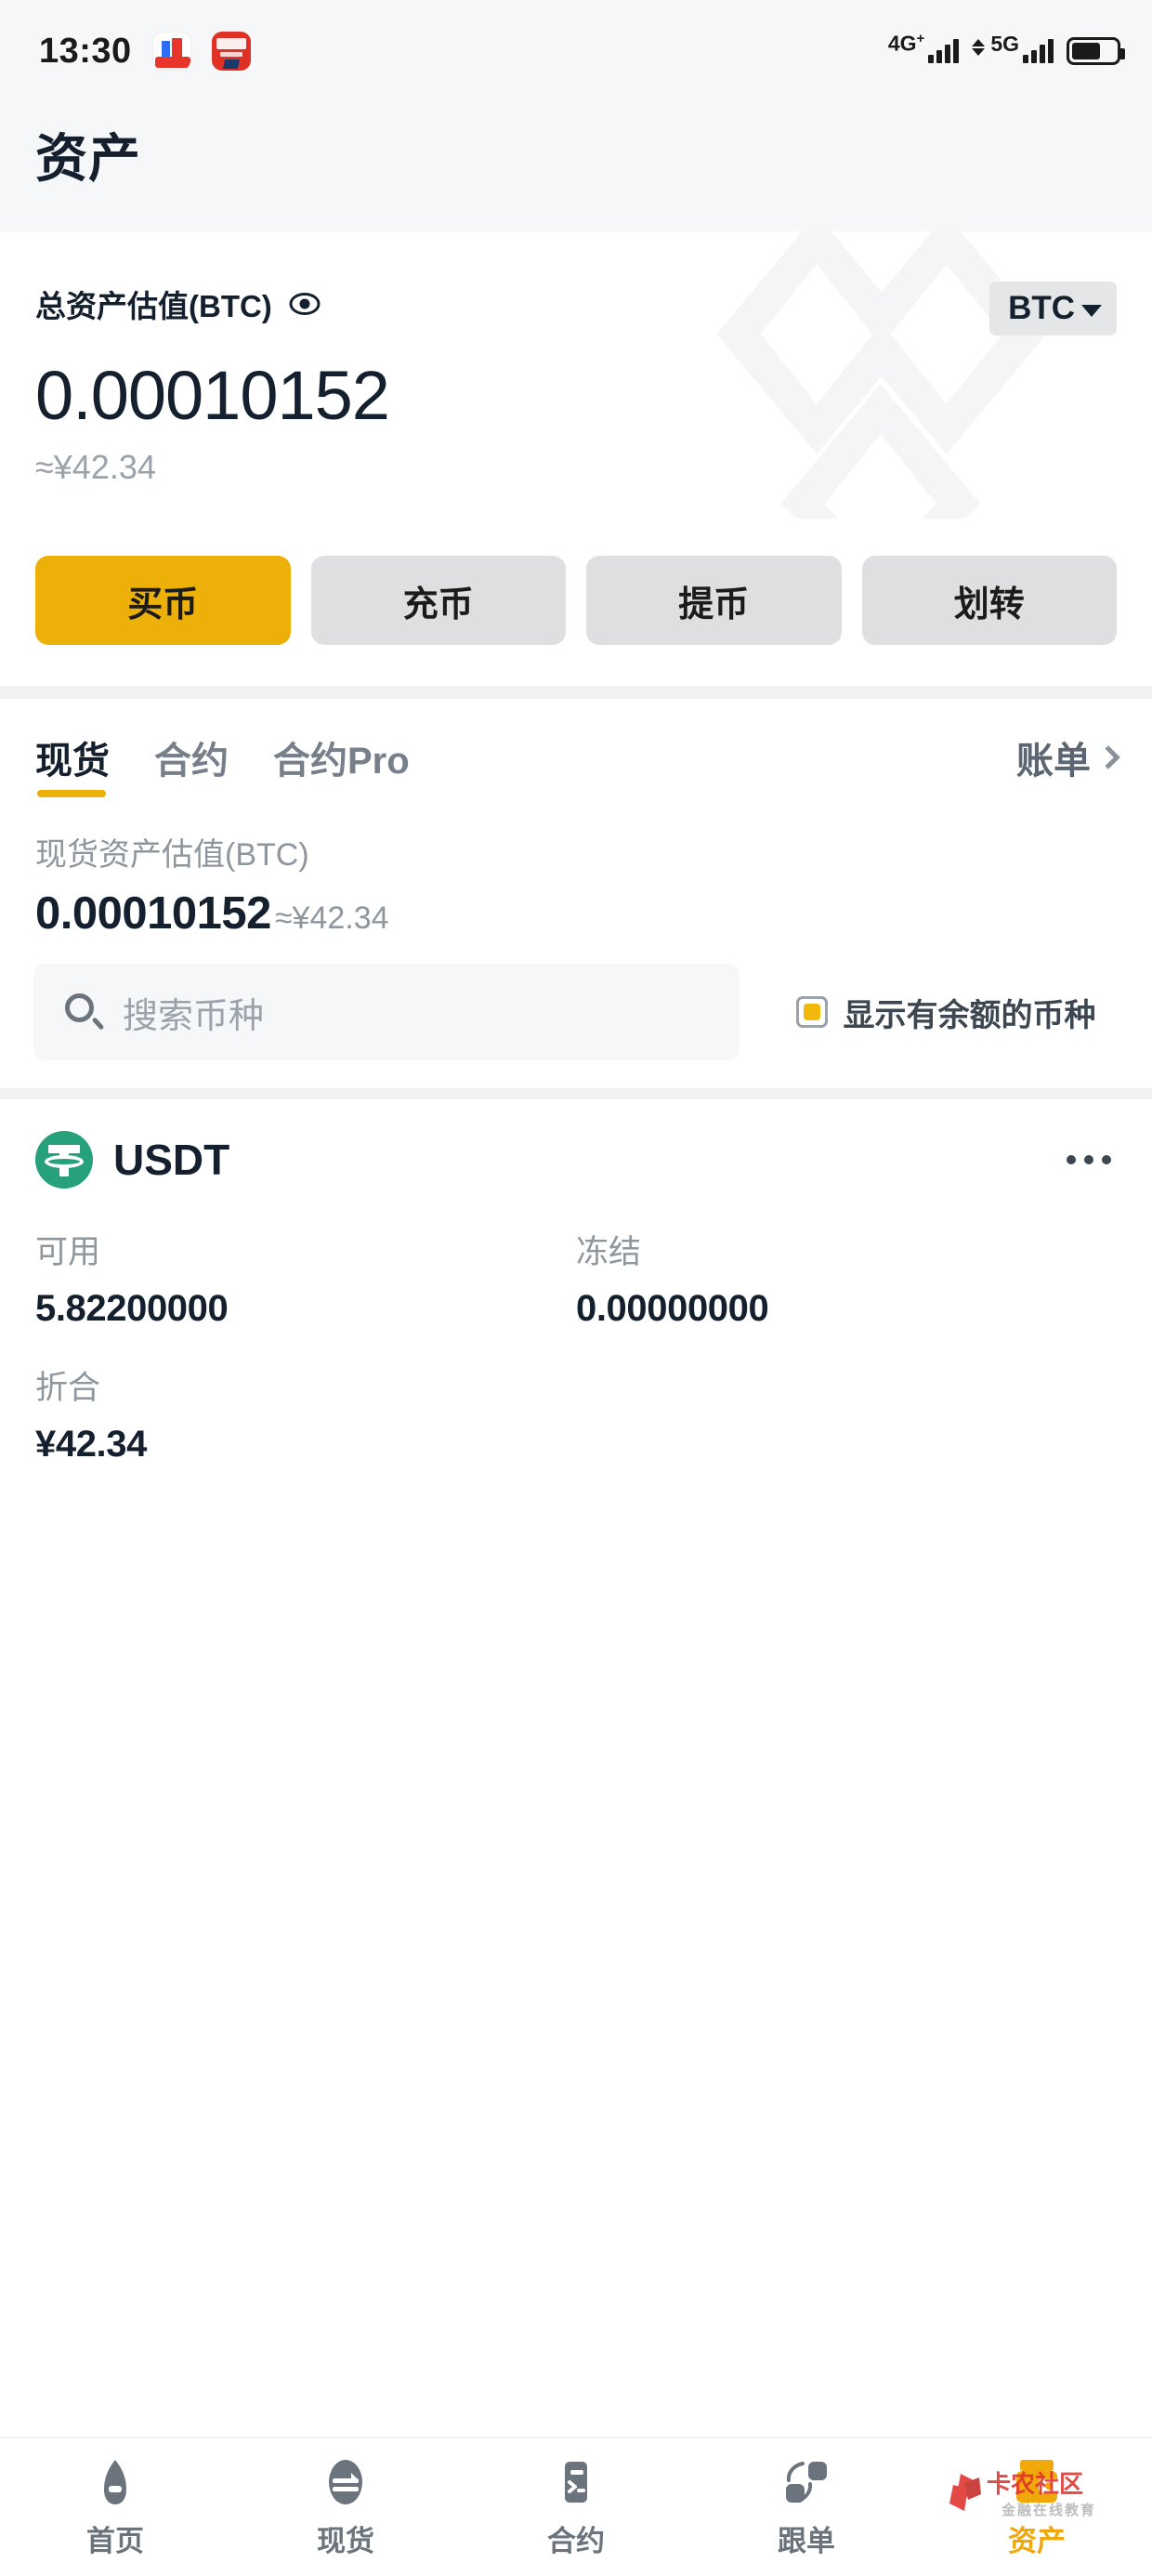  Describe the element at coordinates (64, 1160) in the screenshot. I see `tether-logo-icon` at that location.